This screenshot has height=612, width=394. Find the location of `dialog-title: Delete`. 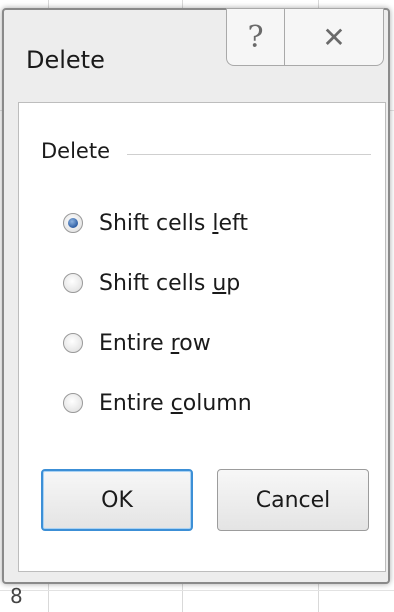

dialog-title: Delete is located at coordinates (65, 60).